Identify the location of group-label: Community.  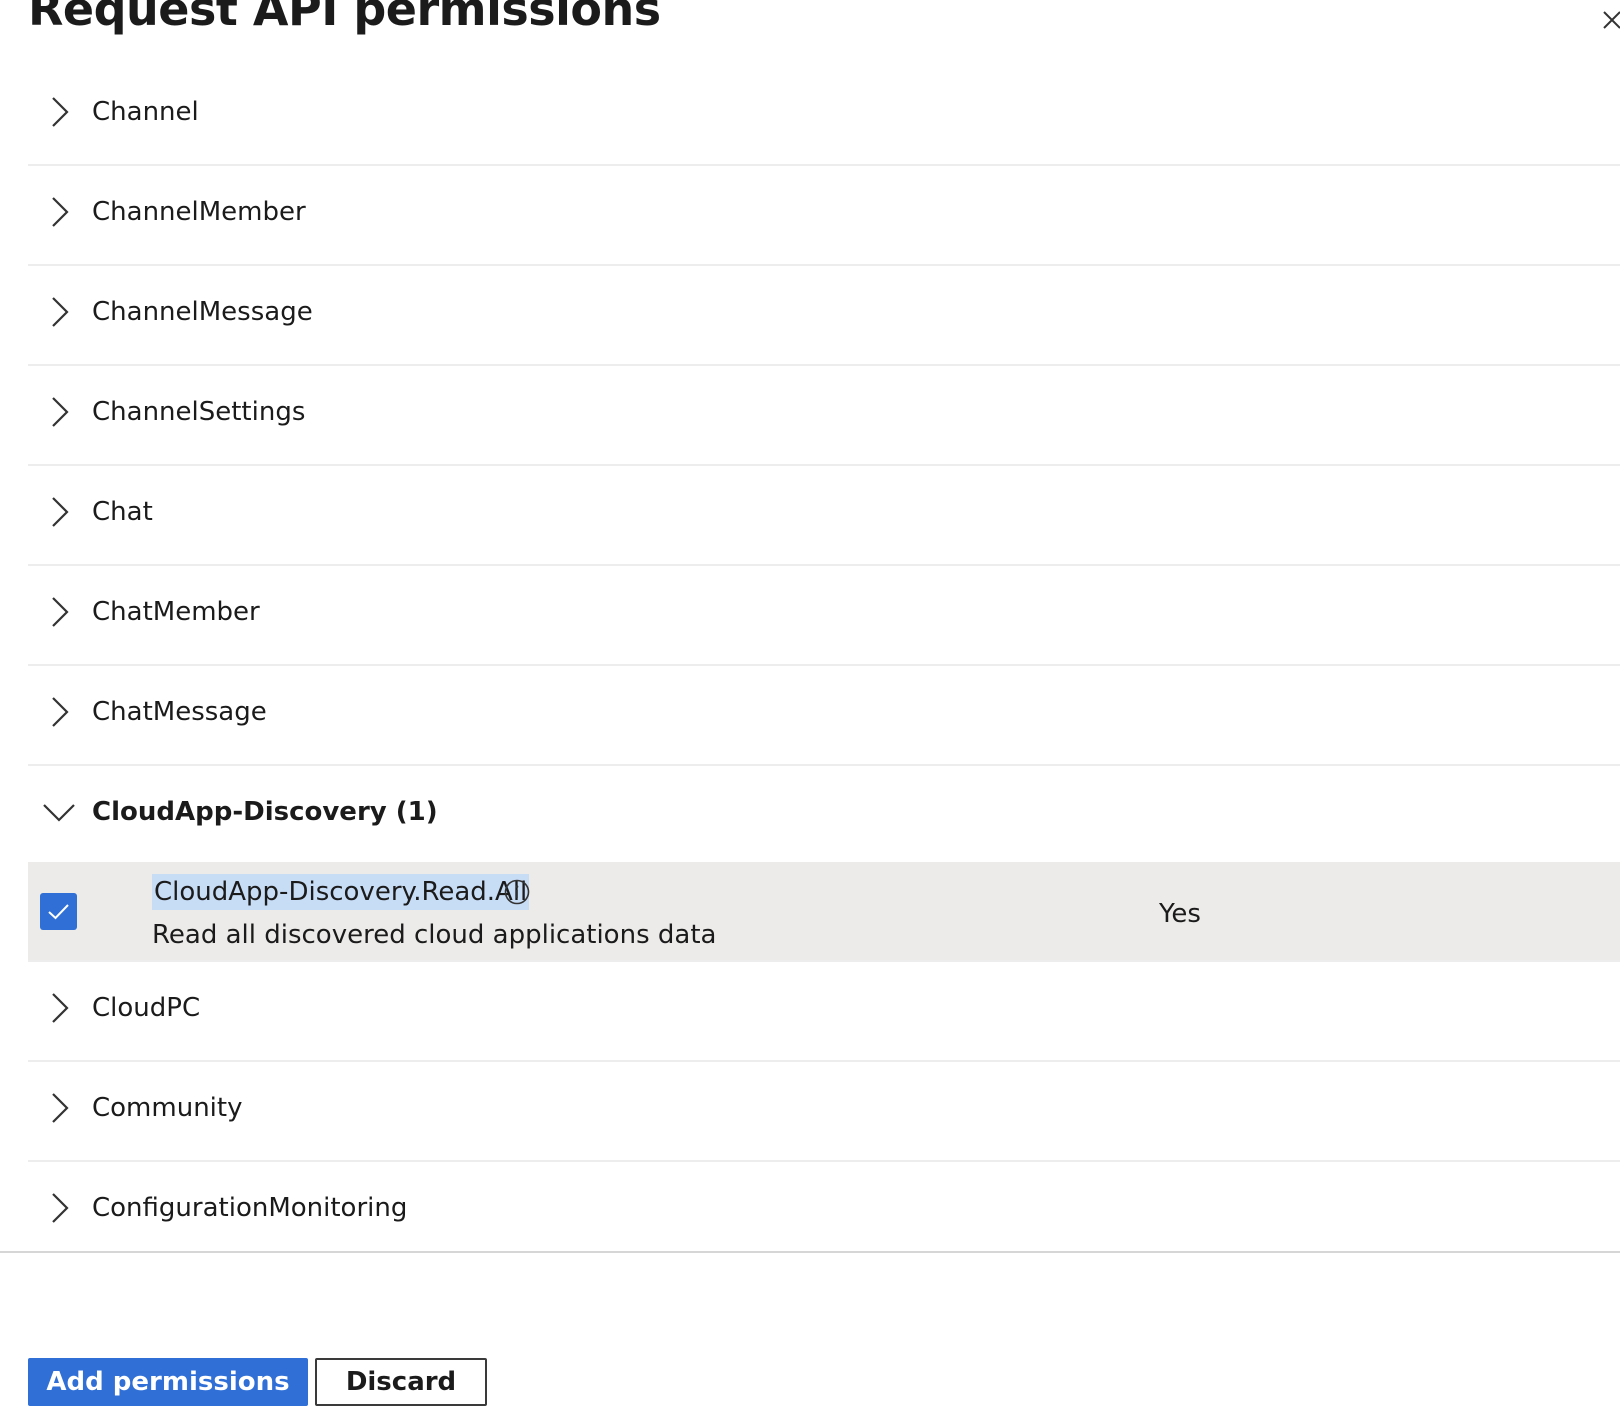
(167, 1108).